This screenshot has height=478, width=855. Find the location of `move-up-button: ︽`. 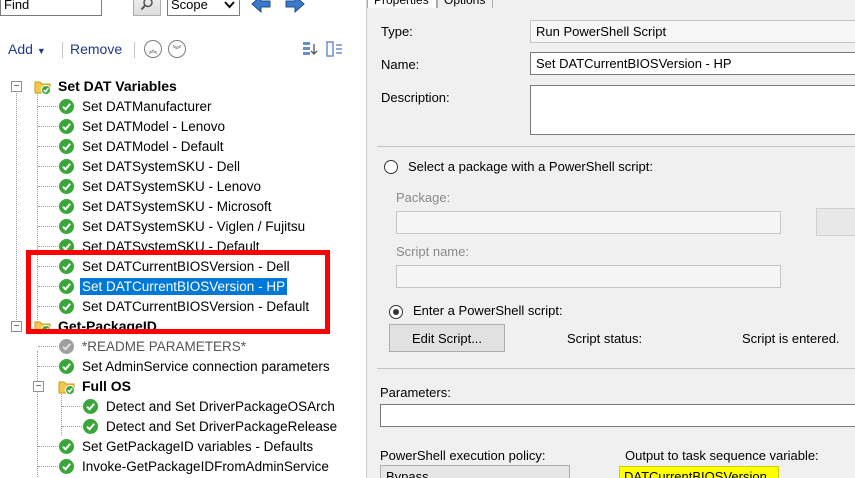

move-up-button: ︽ is located at coordinates (153, 49).